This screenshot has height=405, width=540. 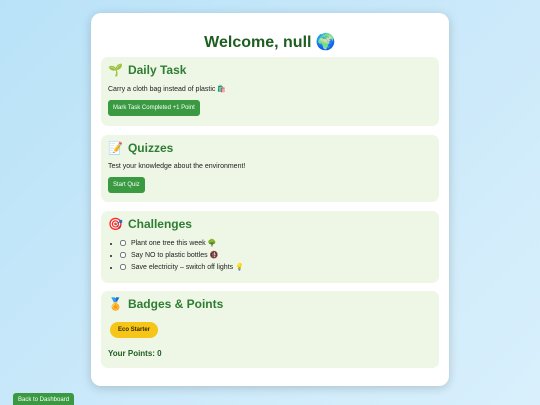 I want to click on quizzes-heading-label: Quizzes, so click(x=150, y=148).